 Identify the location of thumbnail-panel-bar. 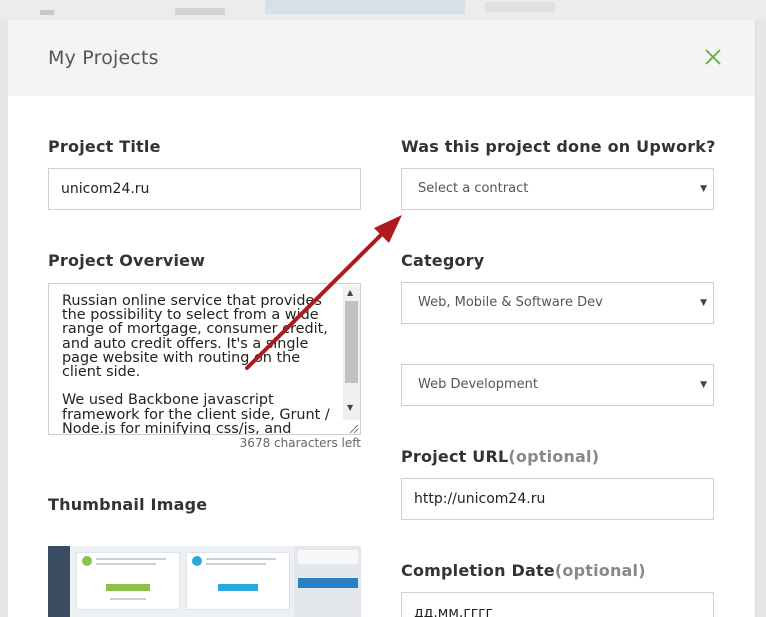
(328, 583).